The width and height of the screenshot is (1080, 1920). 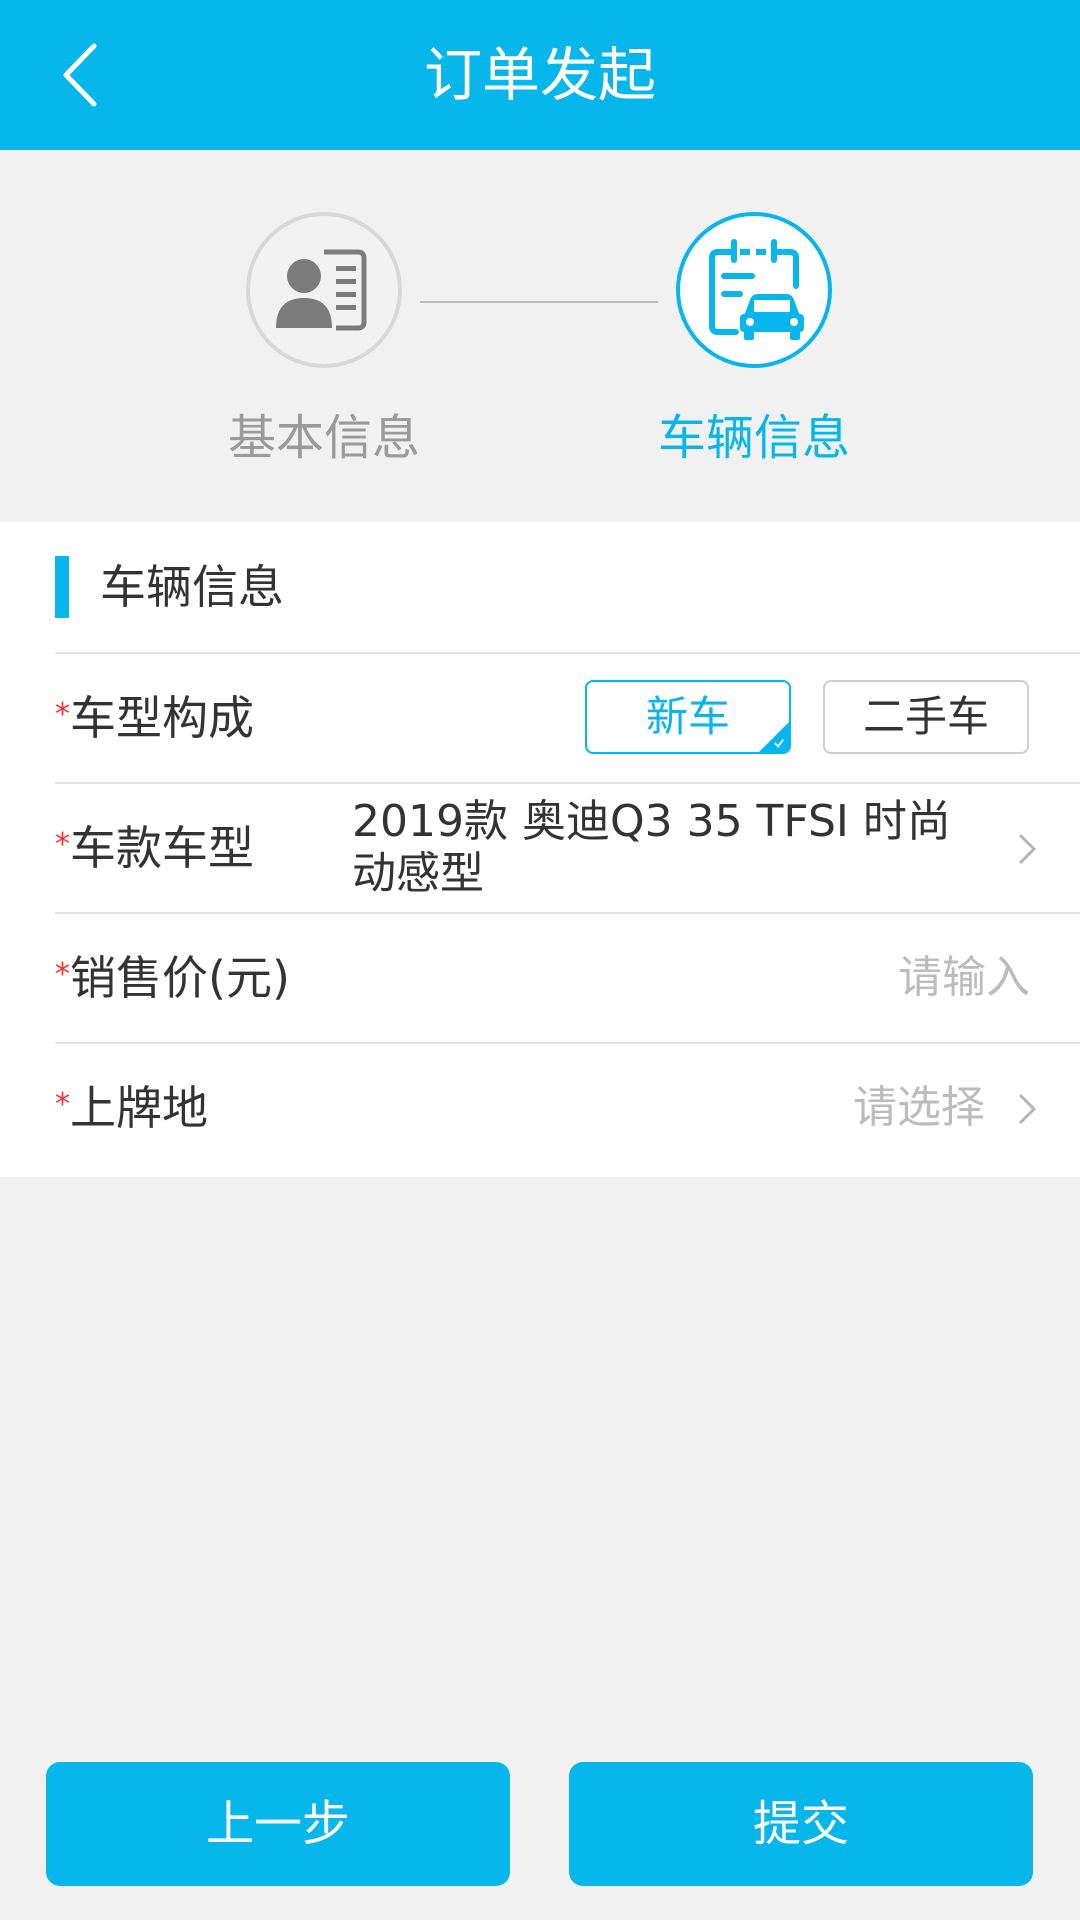 I want to click on price-label-wrap: *销售价(元), so click(x=172, y=978).